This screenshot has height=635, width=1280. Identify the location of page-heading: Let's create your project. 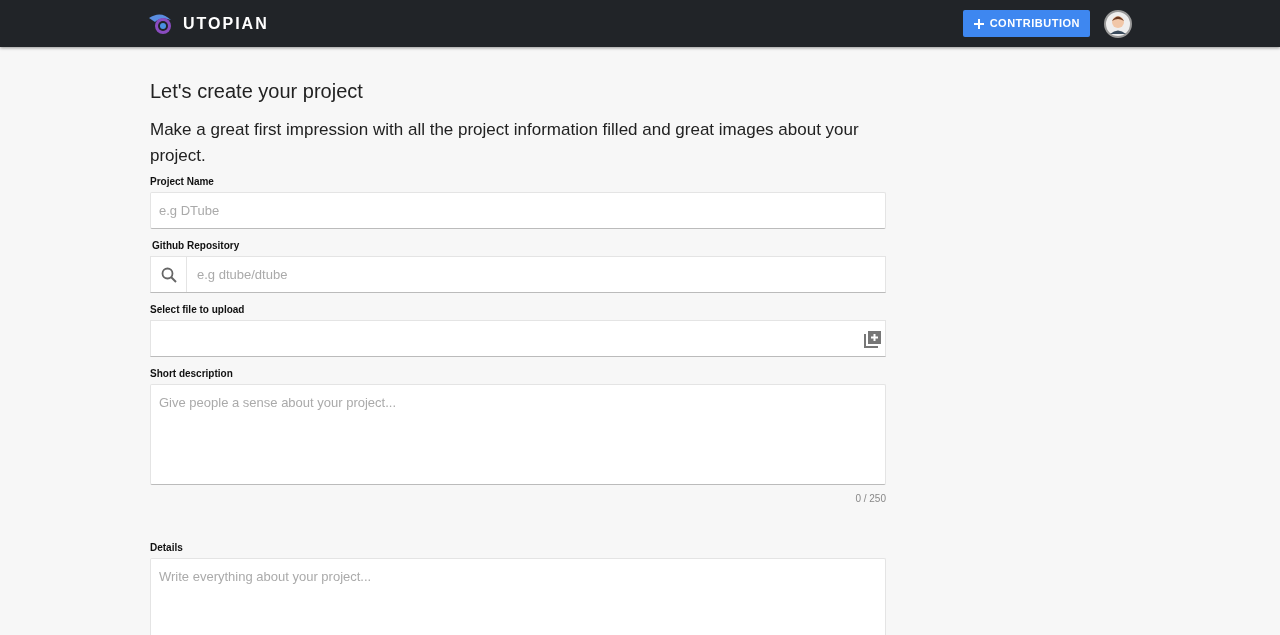
(257, 91).